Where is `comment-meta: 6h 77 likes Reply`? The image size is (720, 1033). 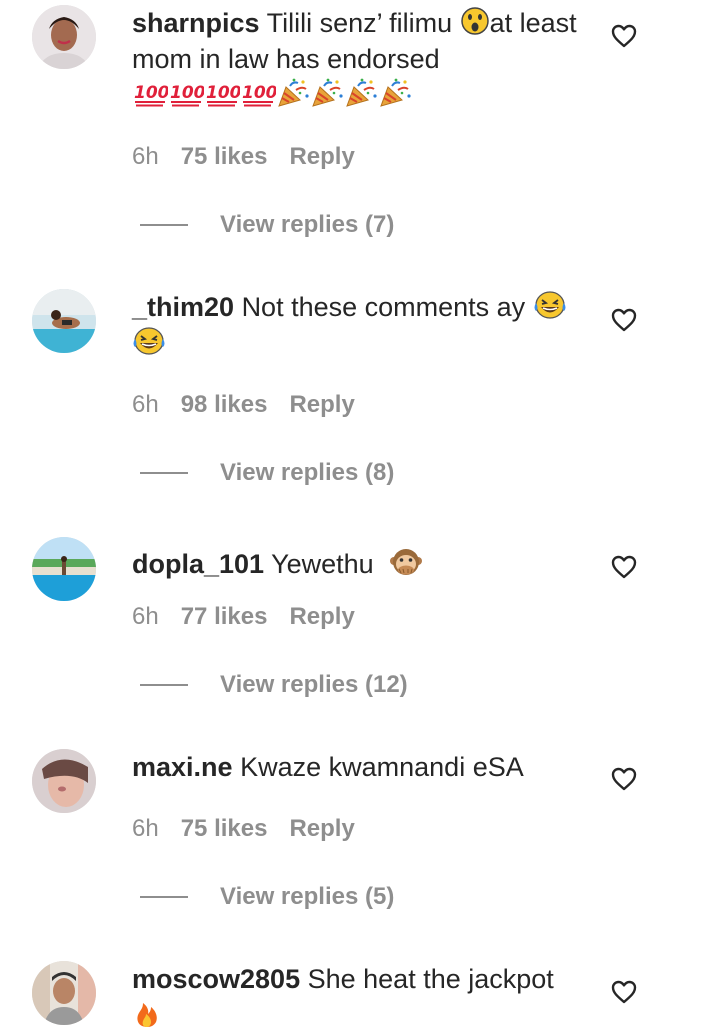 comment-meta: 6h 77 likes Reply is located at coordinates (243, 617).